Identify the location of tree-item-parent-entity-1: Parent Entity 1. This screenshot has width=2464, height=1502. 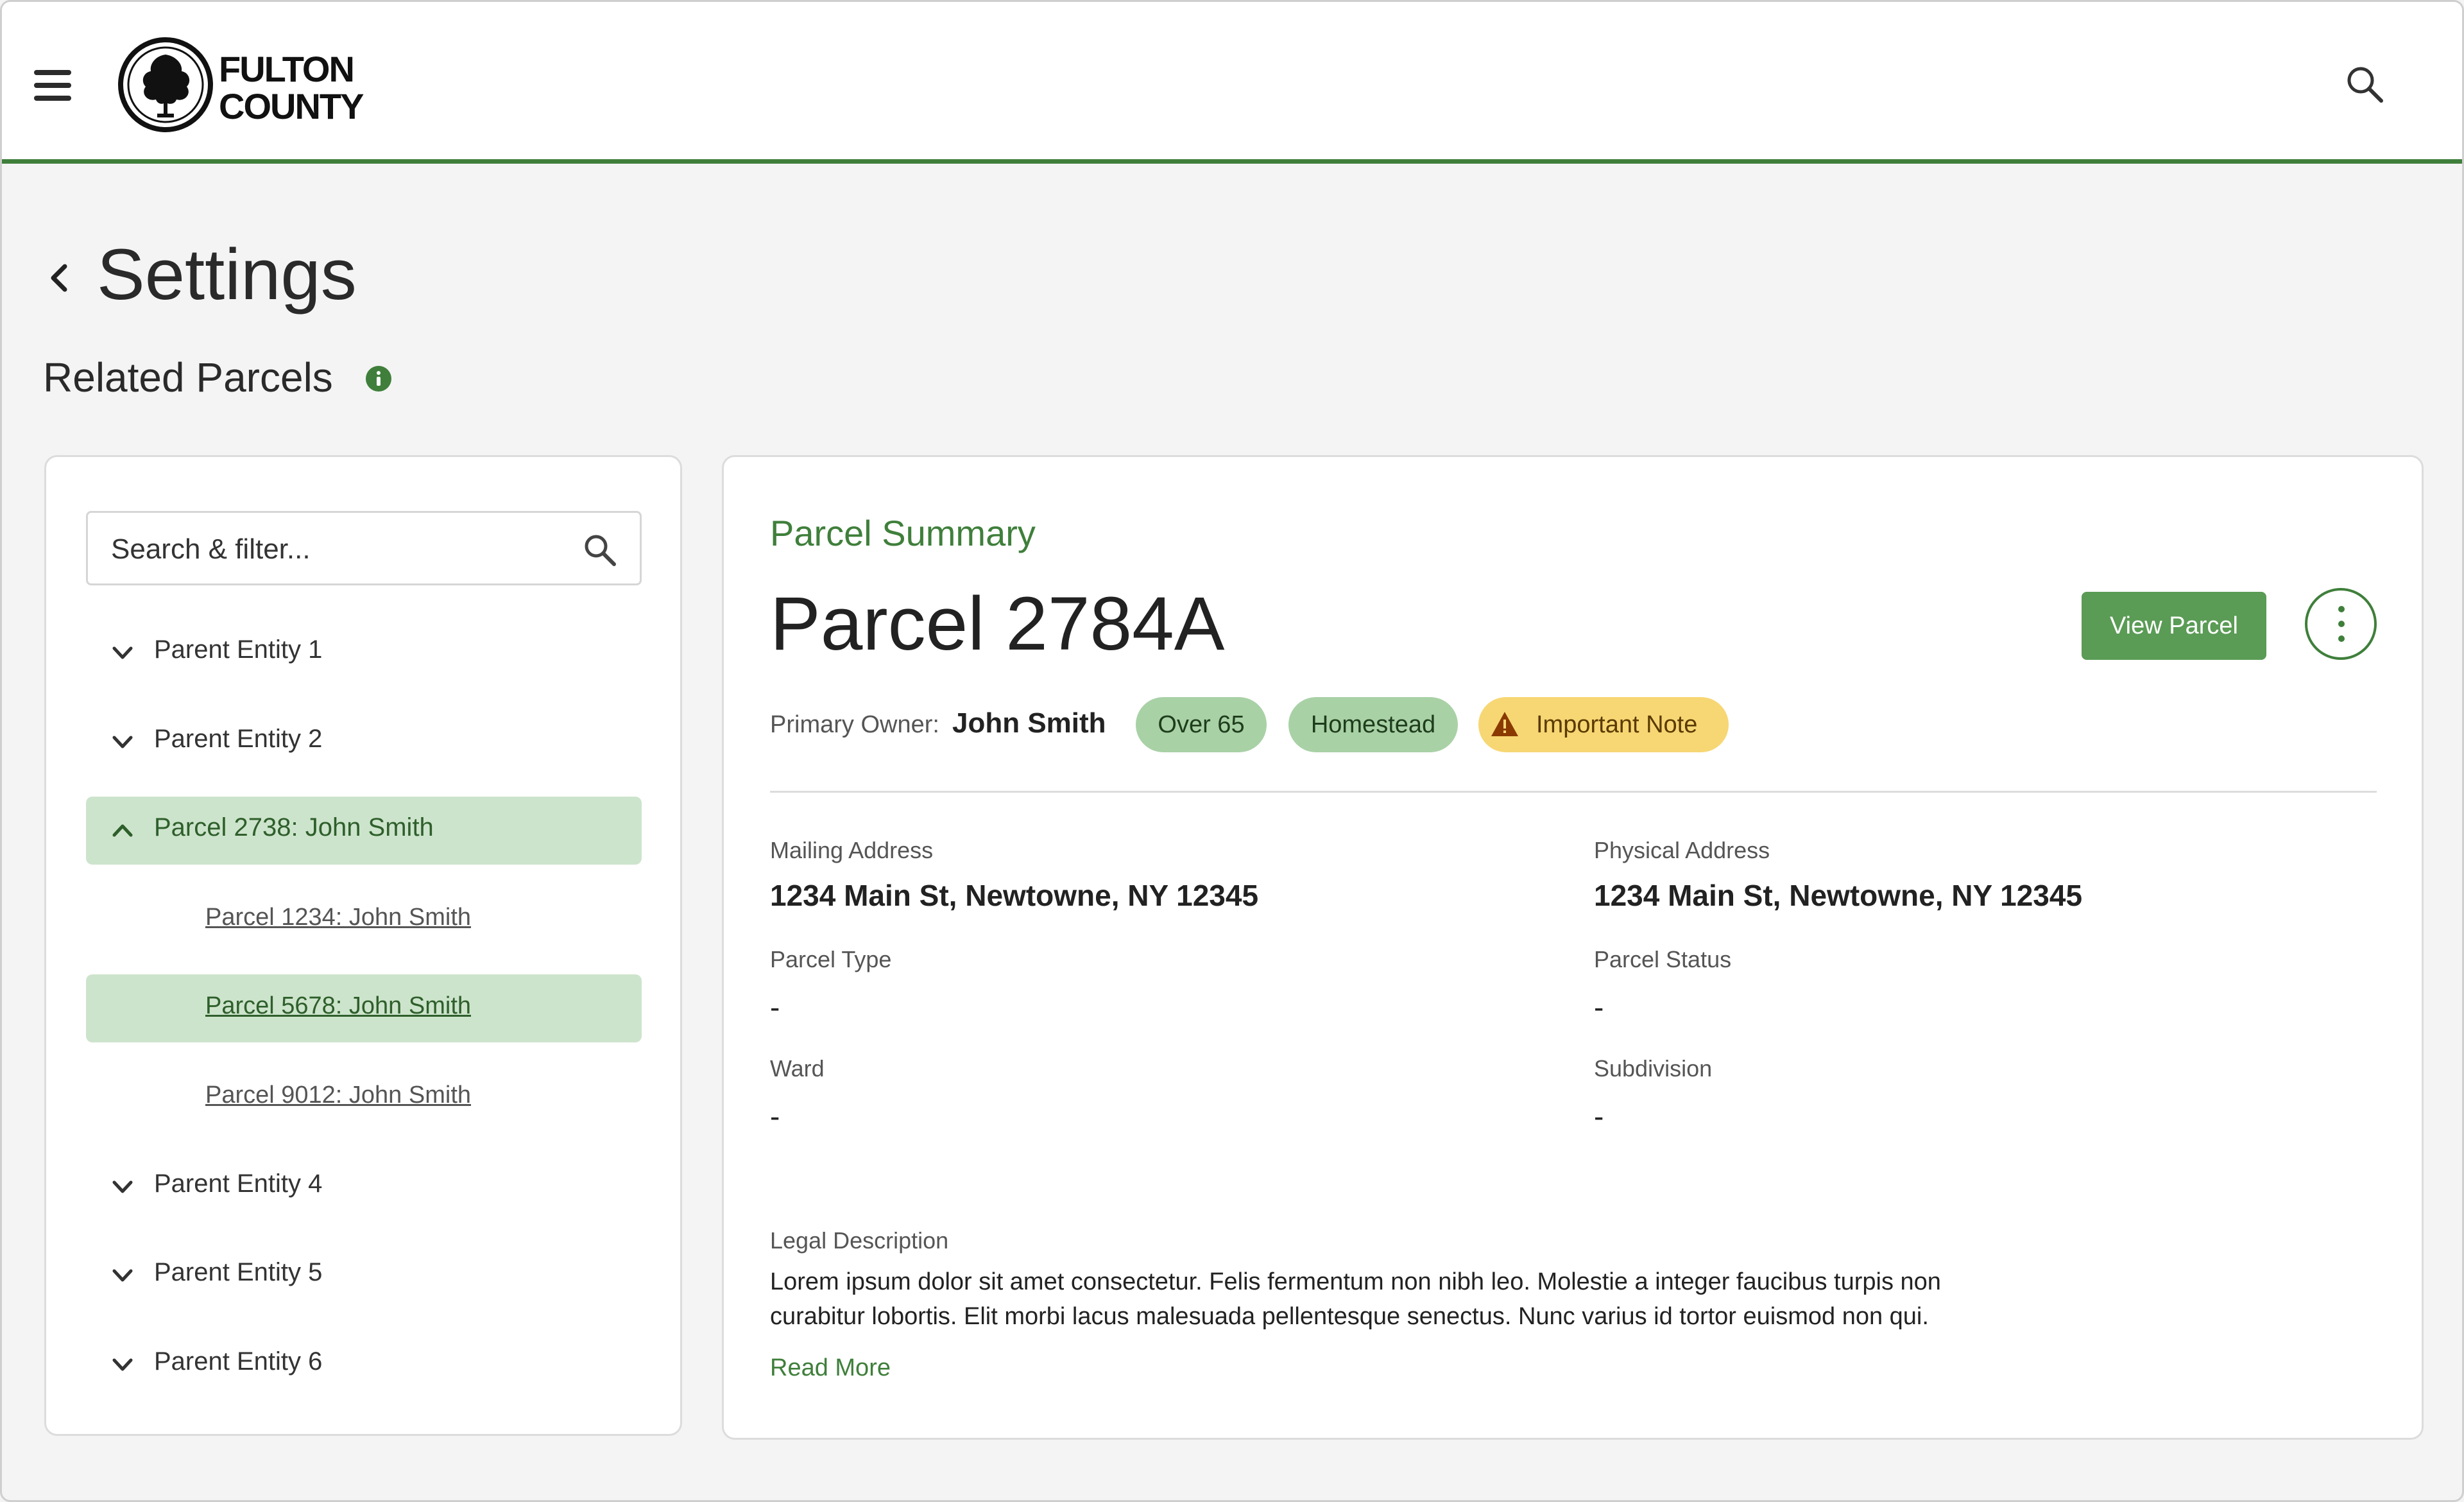
(364, 653).